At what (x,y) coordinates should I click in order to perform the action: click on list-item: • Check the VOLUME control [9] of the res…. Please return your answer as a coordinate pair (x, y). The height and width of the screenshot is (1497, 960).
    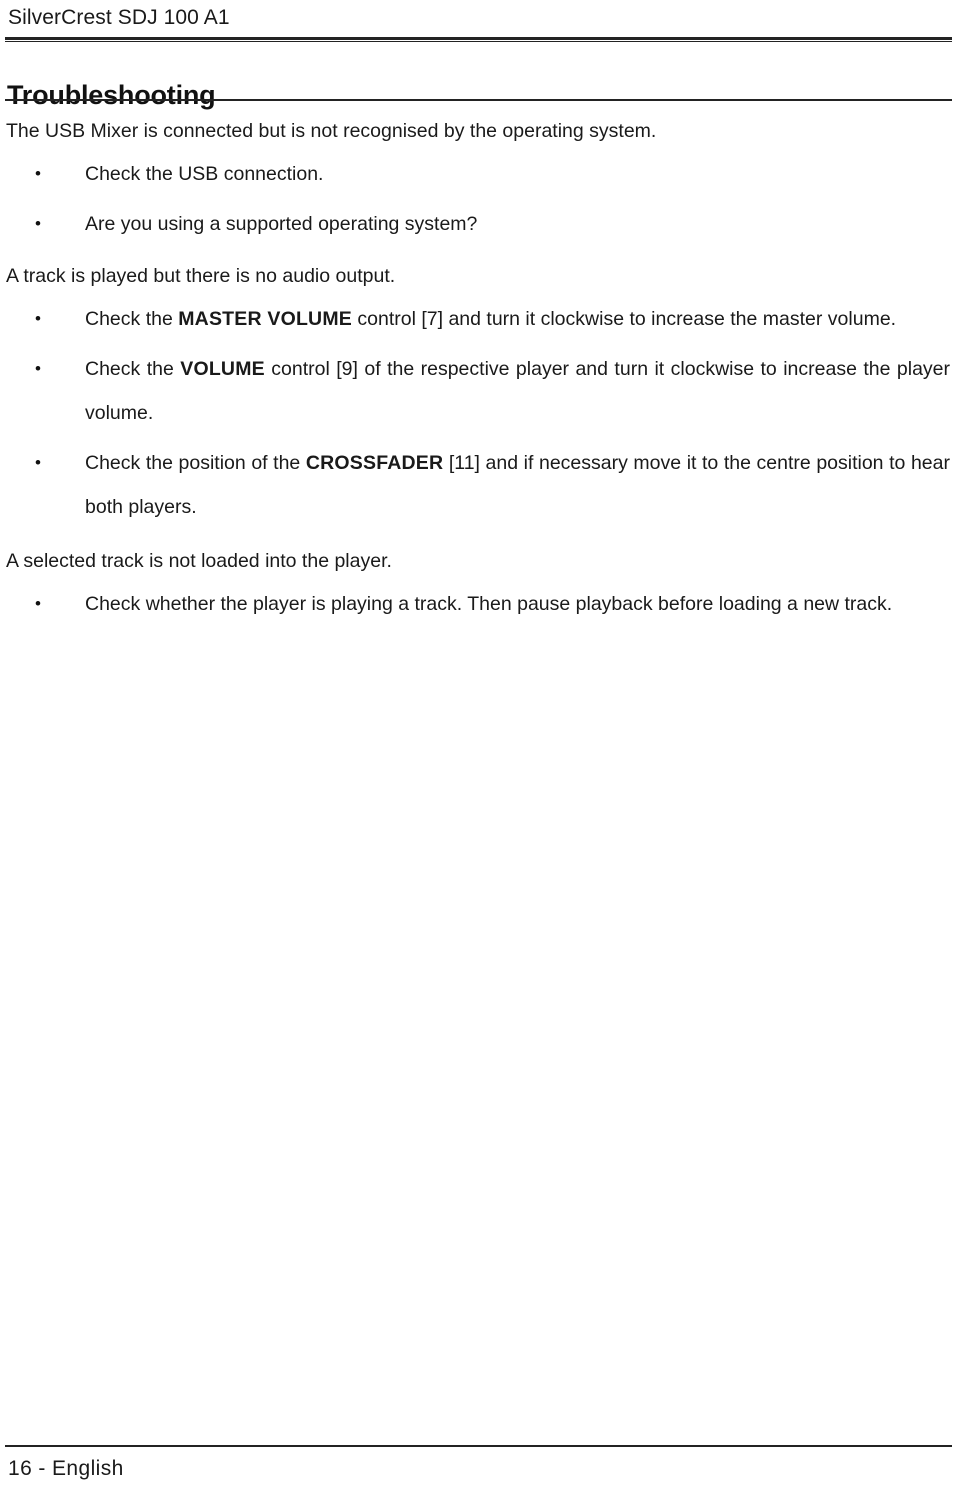
    Looking at the image, I should click on (480, 391).